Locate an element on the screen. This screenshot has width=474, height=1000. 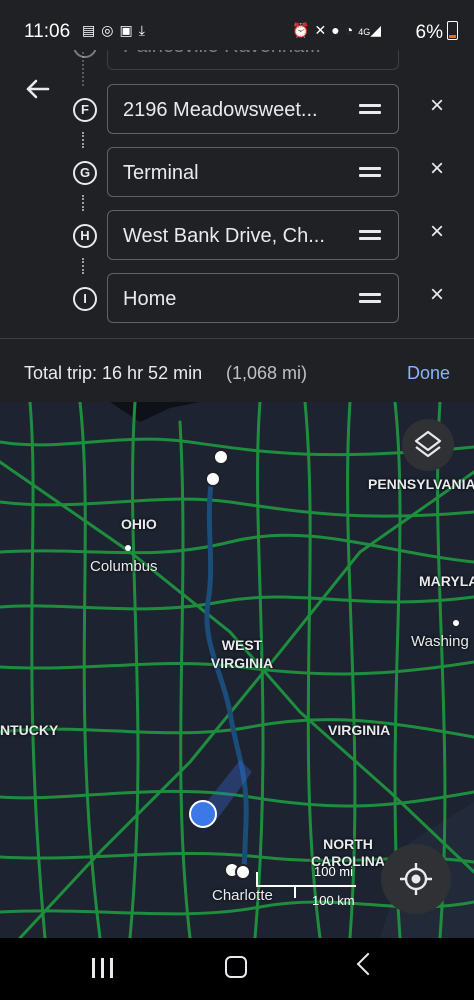
state-label-ohio: OHIO is located at coordinates (139, 524).